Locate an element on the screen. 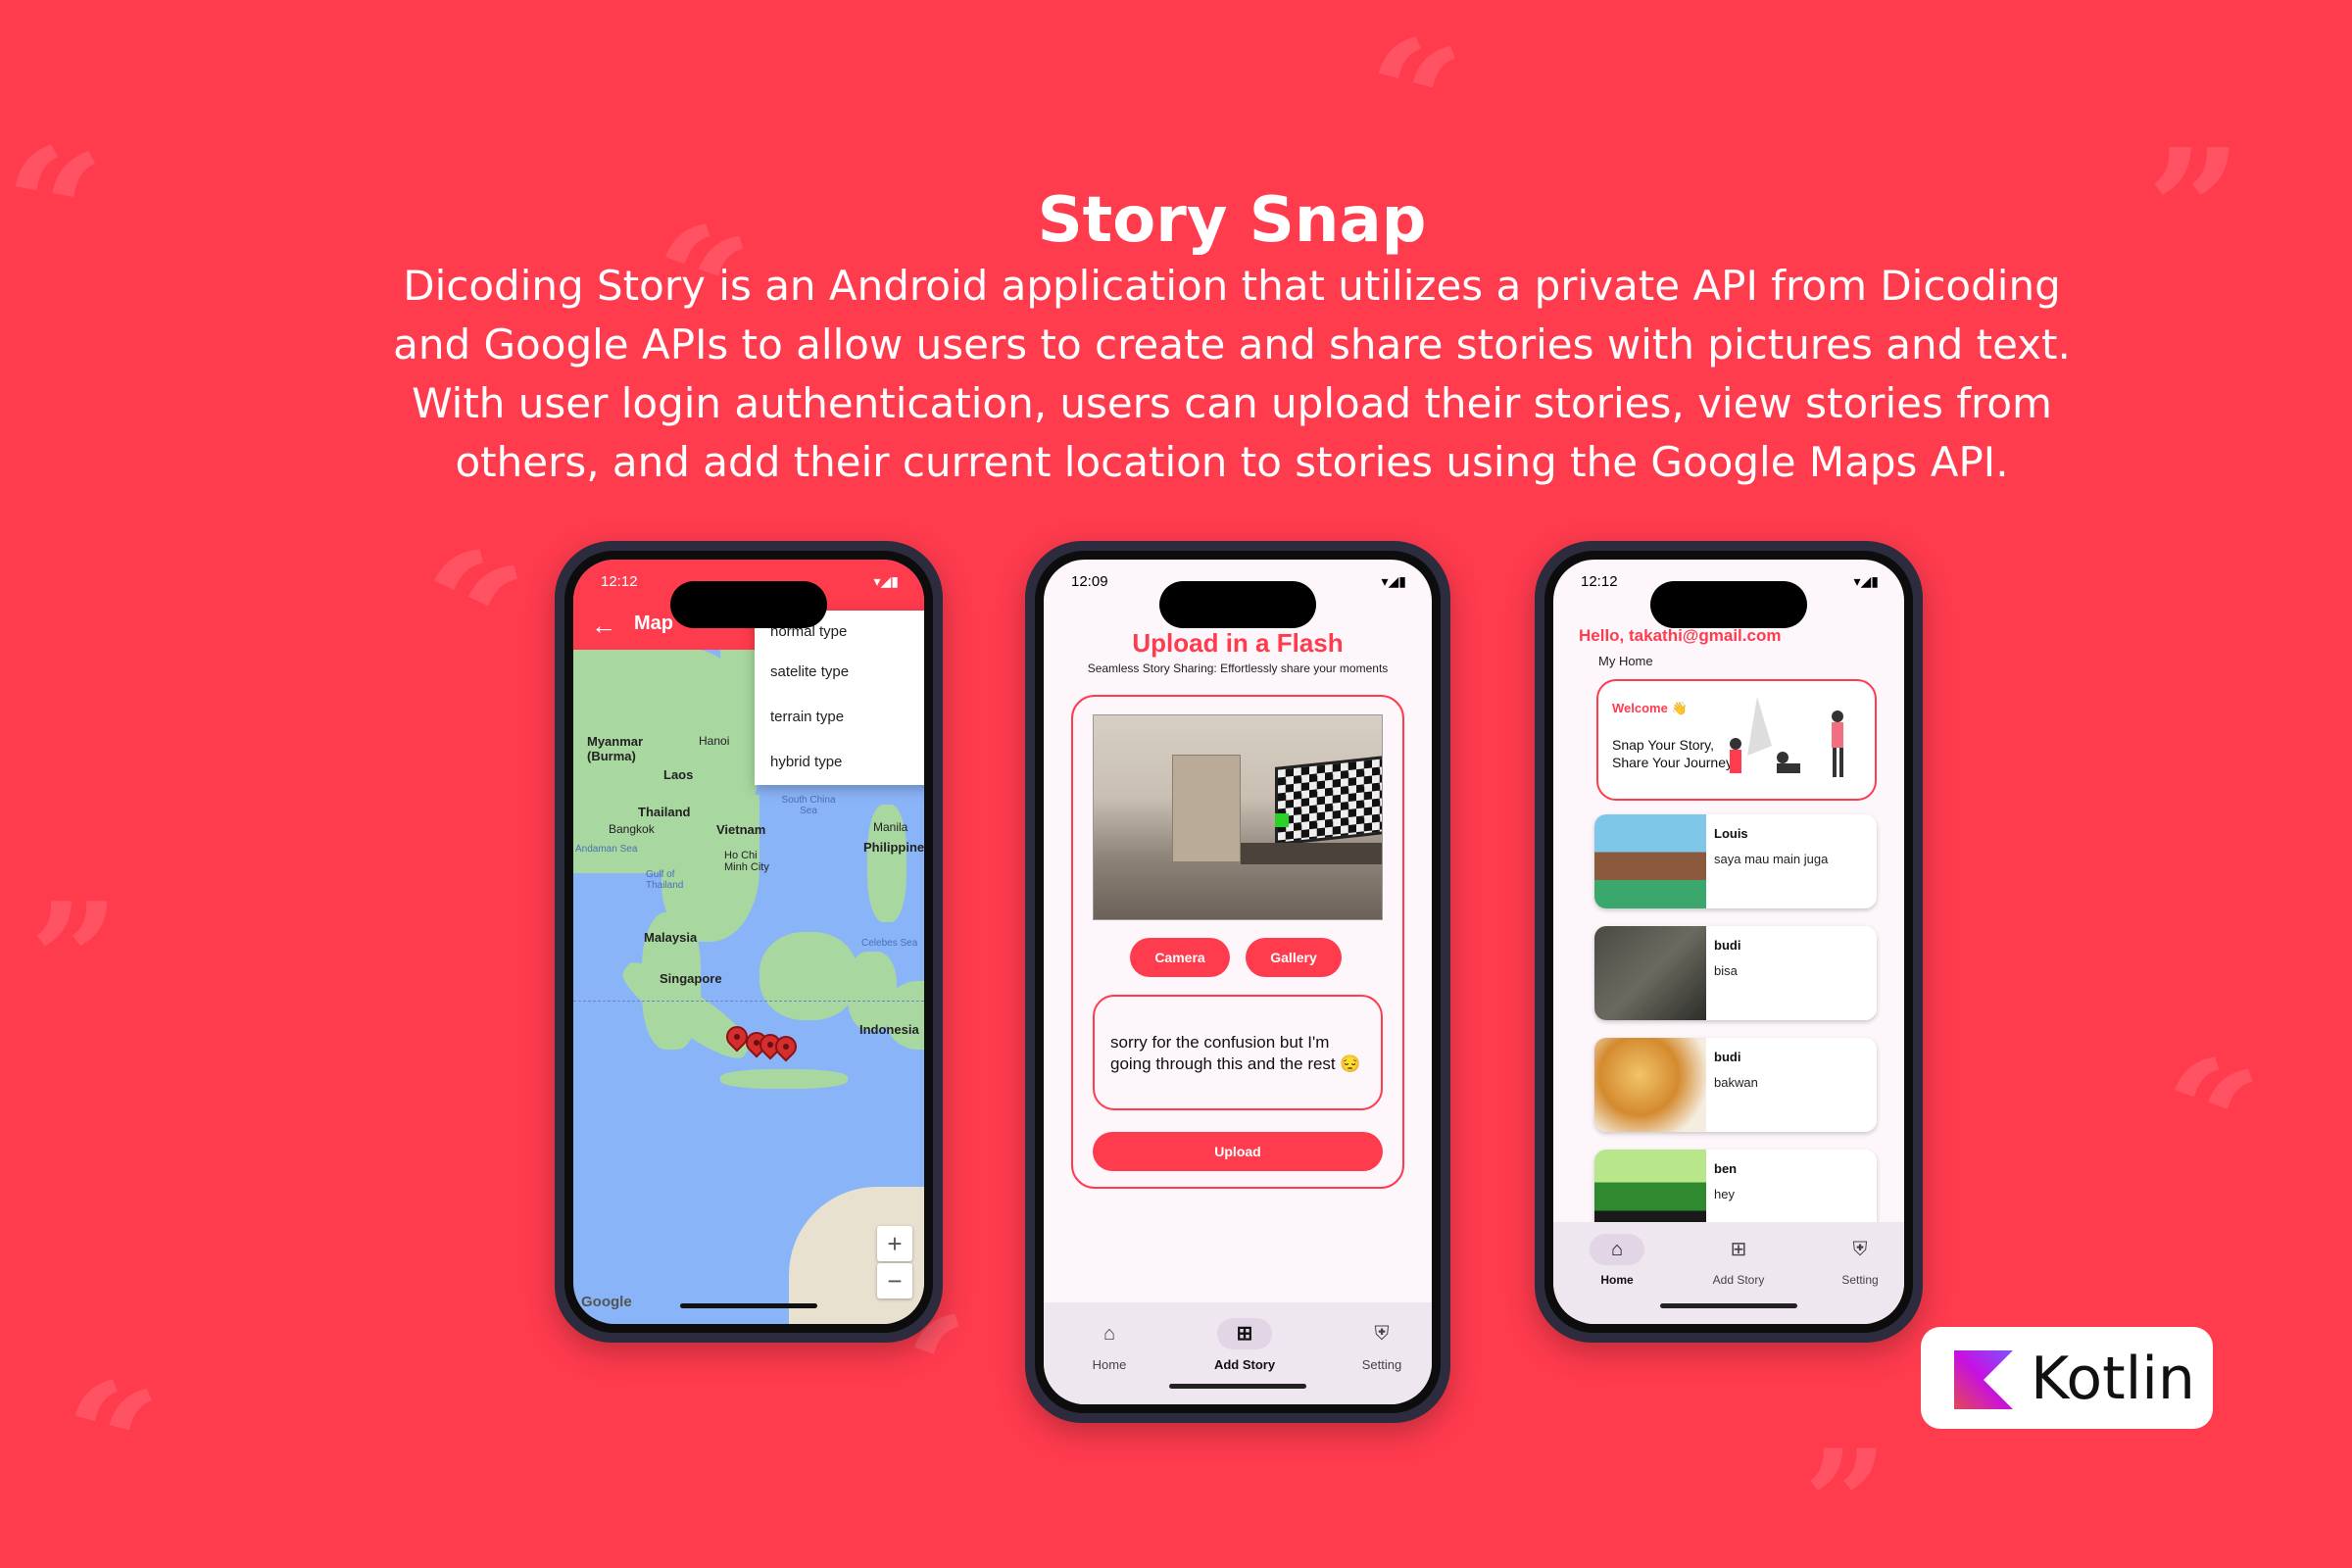  map-sea-label: South China Sea is located at coordinates (808, 805).